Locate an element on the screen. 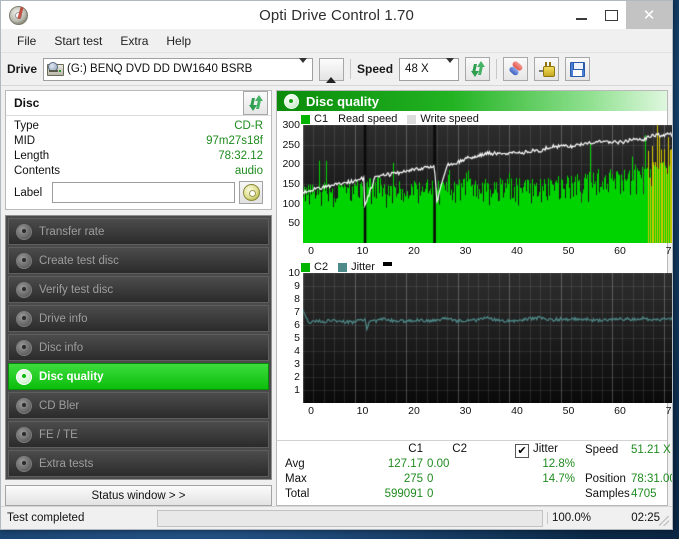  chevron-down-icon is located at coordinates (303, 66).